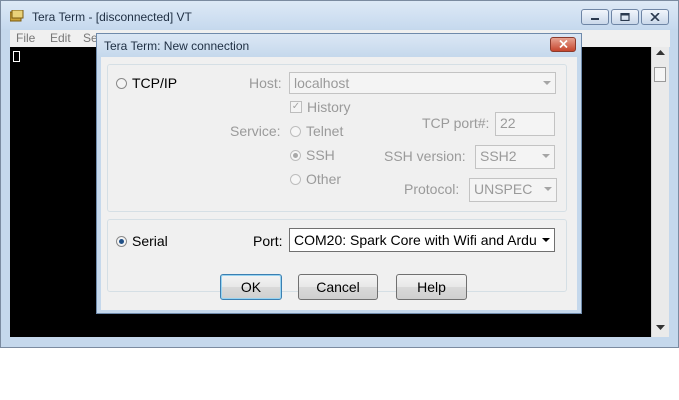 Image resolution: width=679 pixels, height=400 pixels. I want to click on ssh-version-select: SSH2, so click(515, 157).